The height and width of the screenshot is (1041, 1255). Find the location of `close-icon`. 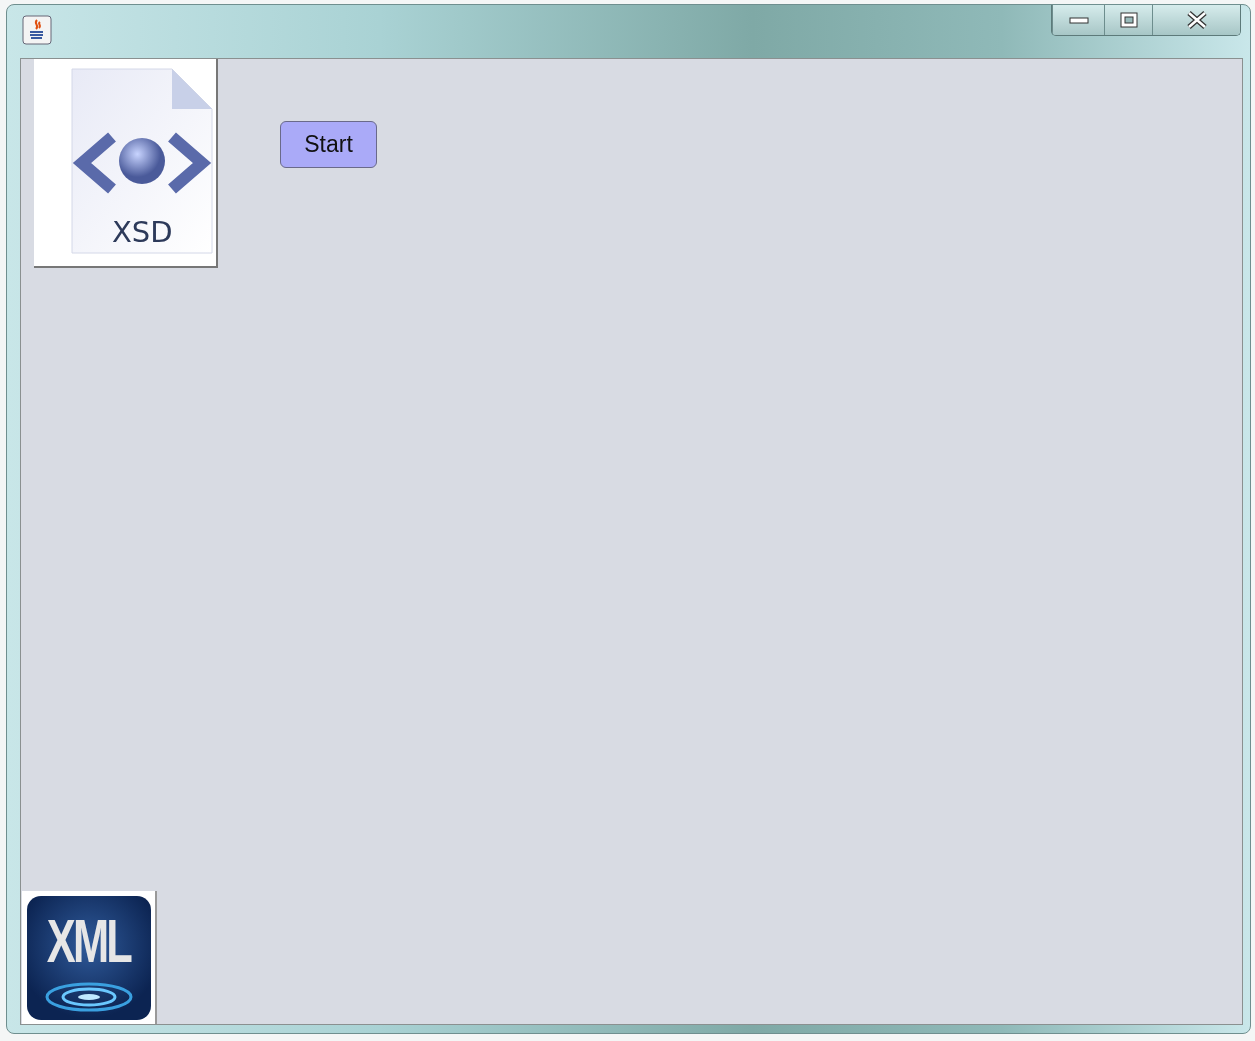

close-icon is located at coordinates (1196, 20).